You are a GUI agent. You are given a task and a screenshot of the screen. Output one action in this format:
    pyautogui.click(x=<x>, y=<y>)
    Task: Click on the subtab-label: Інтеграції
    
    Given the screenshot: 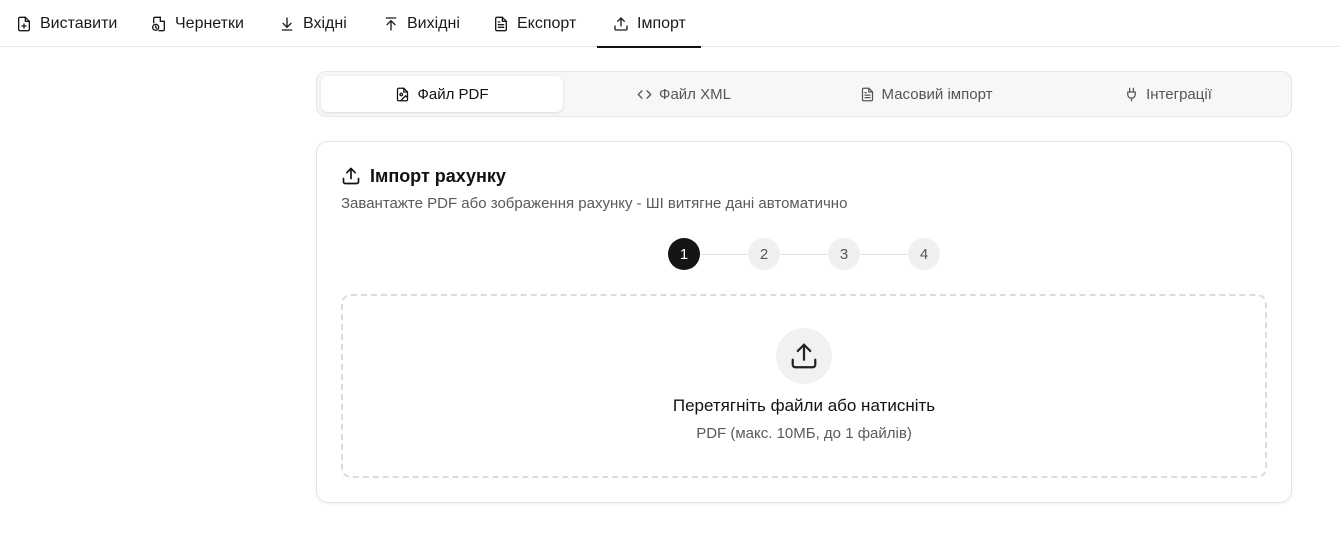 What is the action you would take?
    pyautogui.click(x=1179, y=94)
    